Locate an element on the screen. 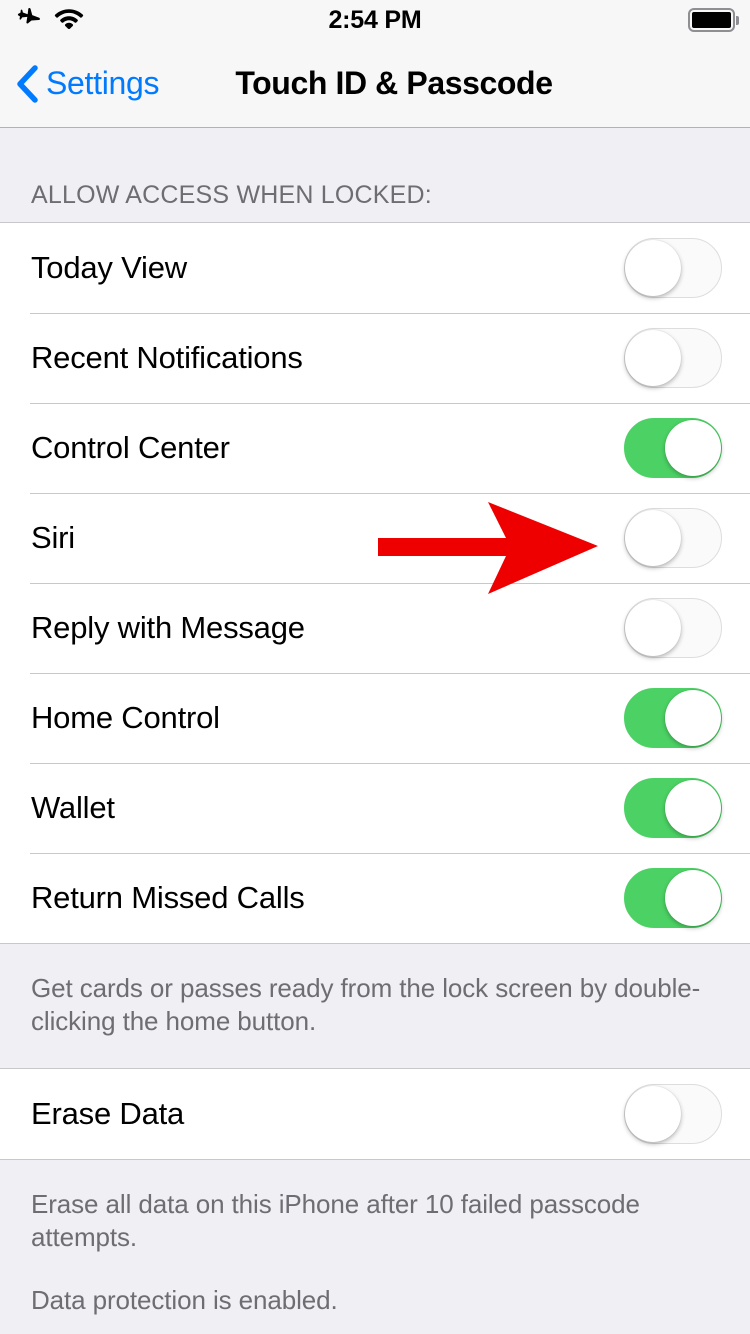  section-header-allow-access: ALLOW ACCESS WHEN LOCKED: is located at coordinates (375, 175).